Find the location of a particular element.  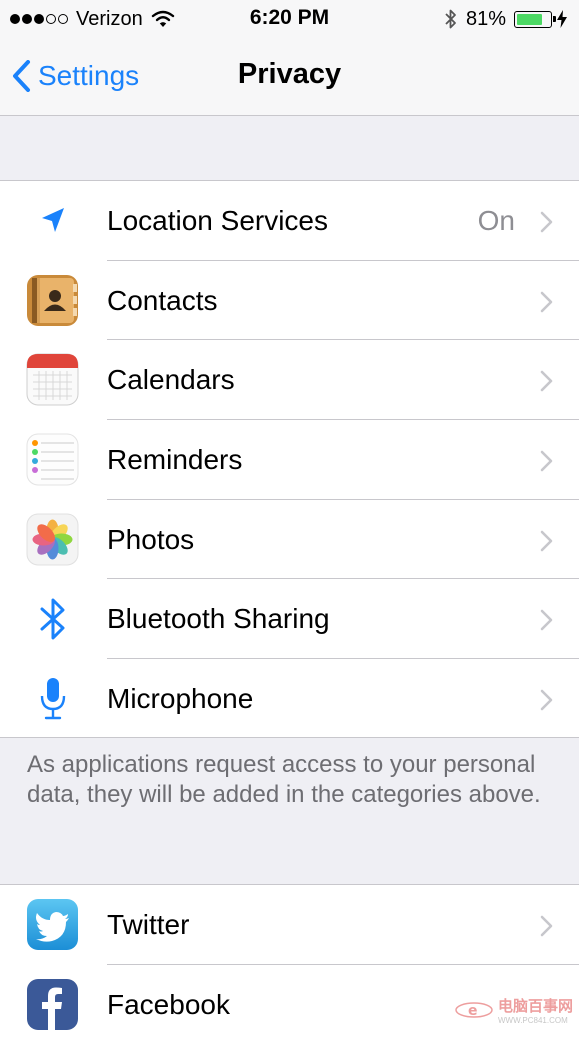

watermark-subtext: WWW.PC841.COM is located at coordinates (532, 1020).